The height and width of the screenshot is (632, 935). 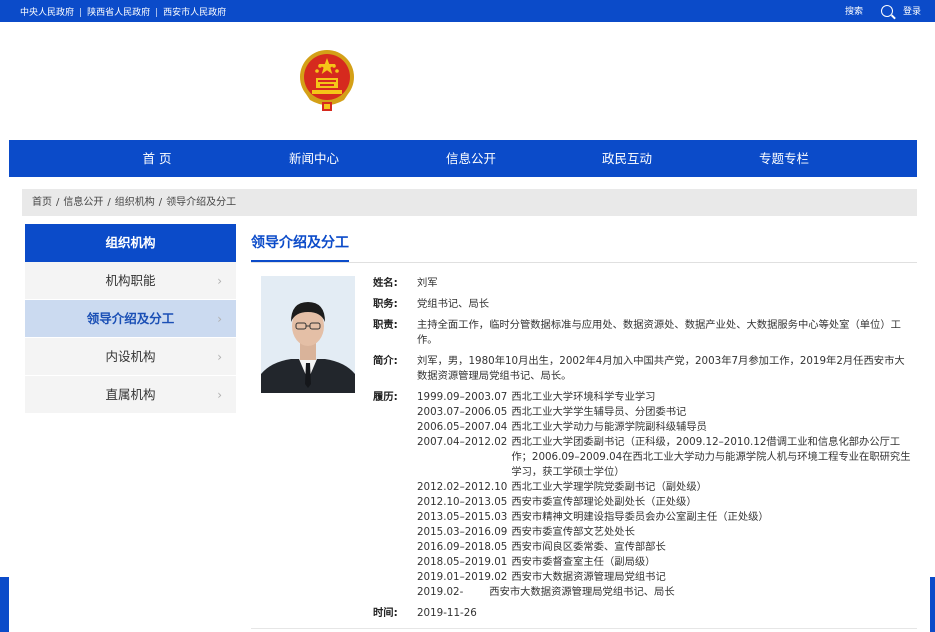 I want to click on list-item: 2019.02- 西安市大数据资源管理局党组书记、局长, so click(x=665, y=592).